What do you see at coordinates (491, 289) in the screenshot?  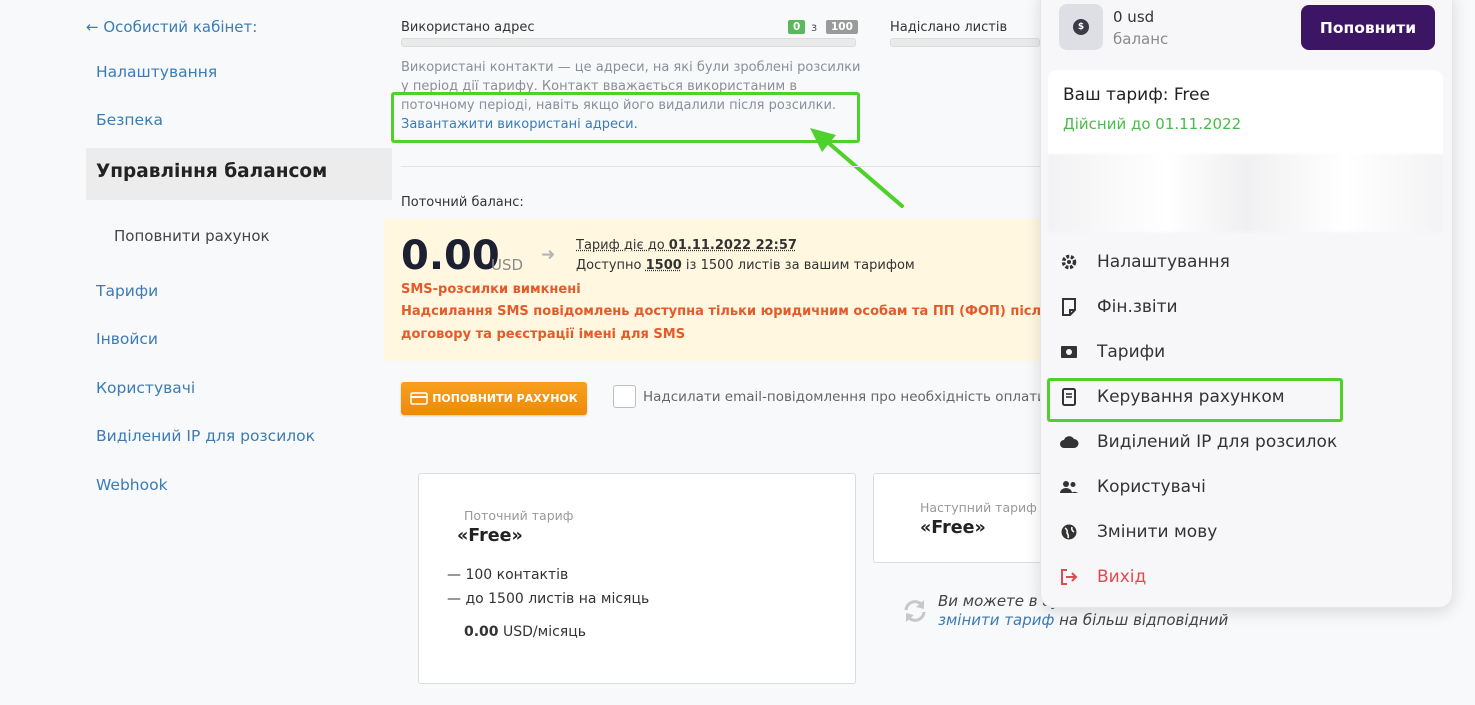 I see `sms-disabled-text: SMS-розсилки вимкнені` at bounding box center [491, 289].